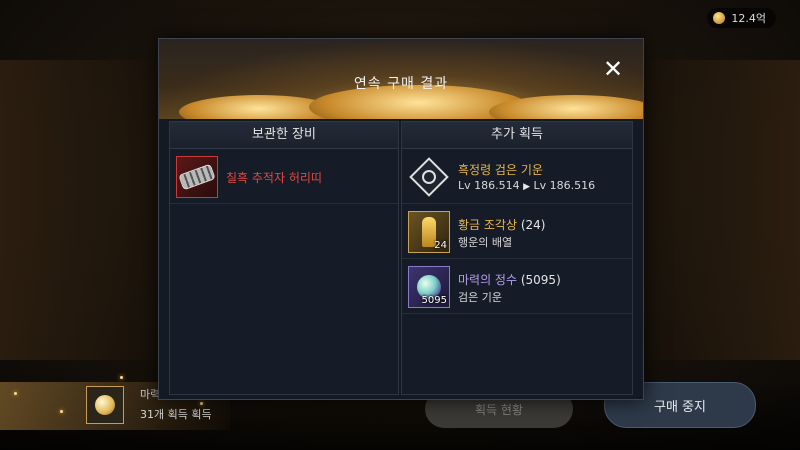 The image size is (800, 450). I want to click on modal-header: 연속 구매 결과 ✕, so click(401, 79).